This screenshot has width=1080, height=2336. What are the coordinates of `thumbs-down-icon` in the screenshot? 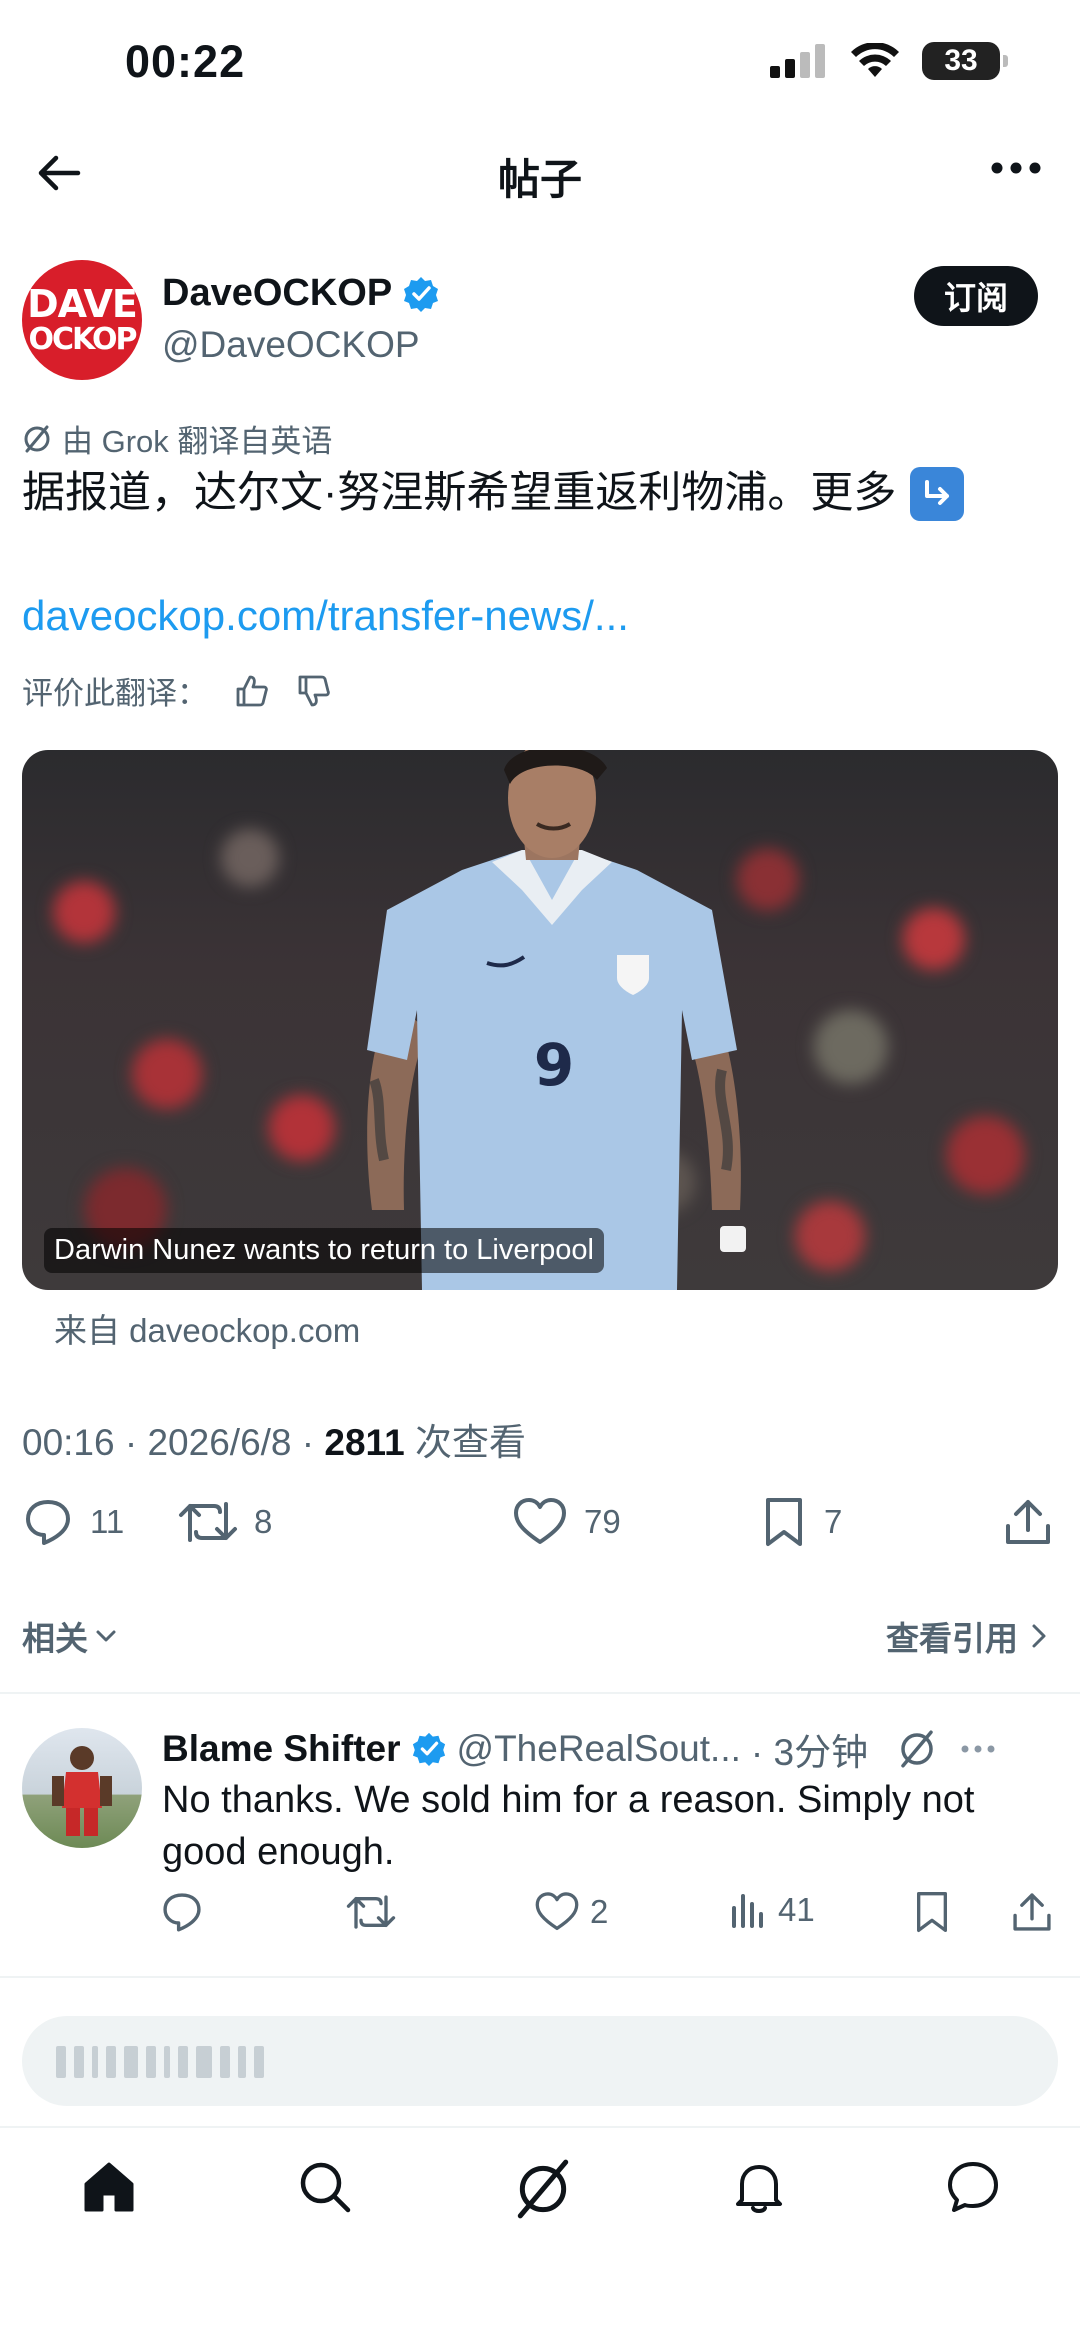 It's located at (314, 691).